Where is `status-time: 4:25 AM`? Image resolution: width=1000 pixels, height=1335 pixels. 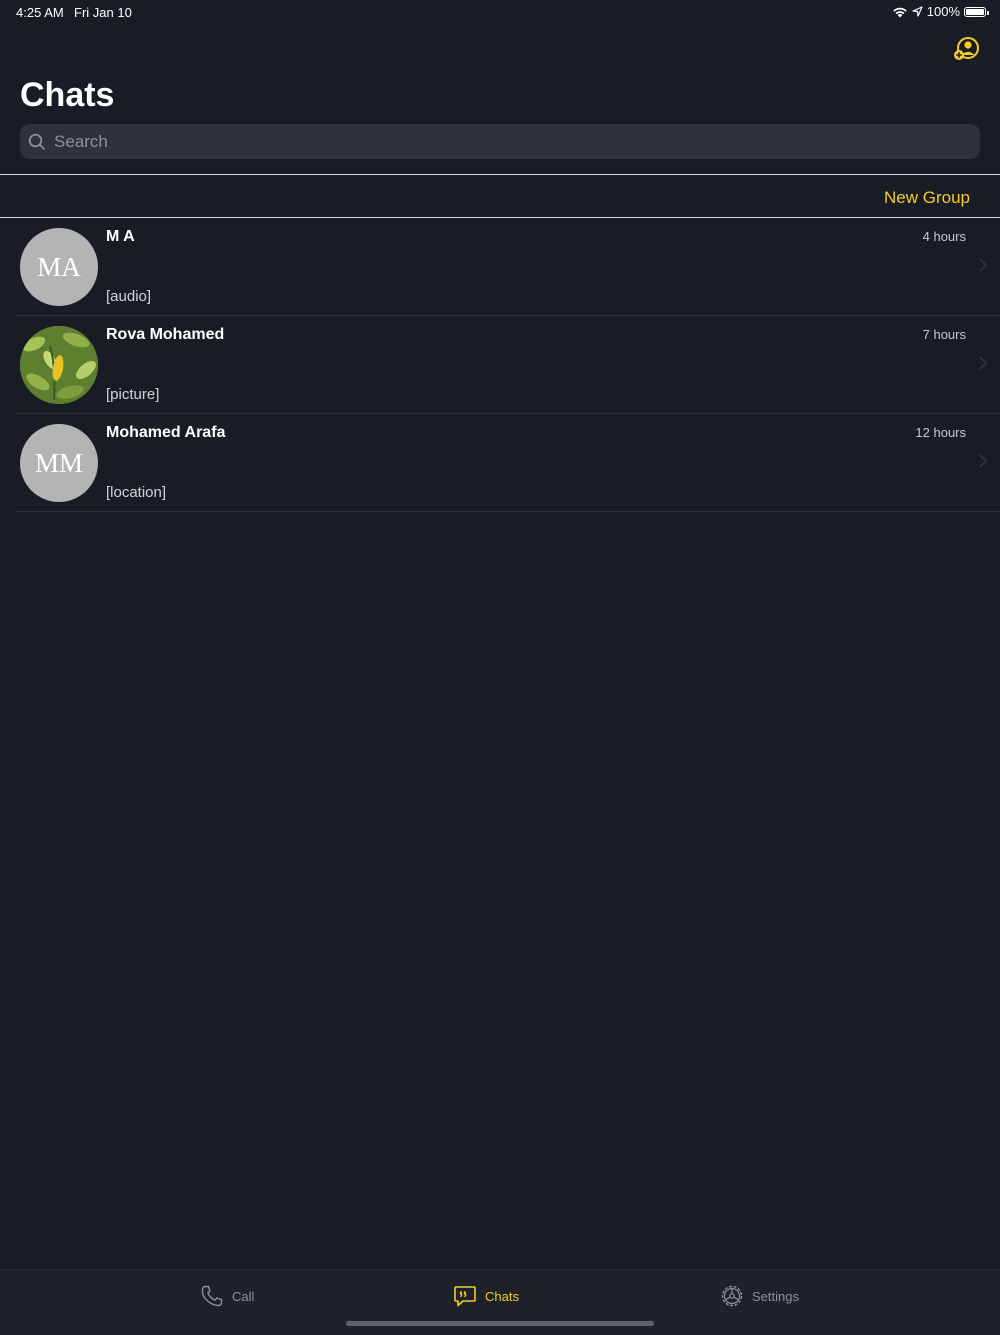
status-time: 4:25 AM is located at coordinates (40, 12).